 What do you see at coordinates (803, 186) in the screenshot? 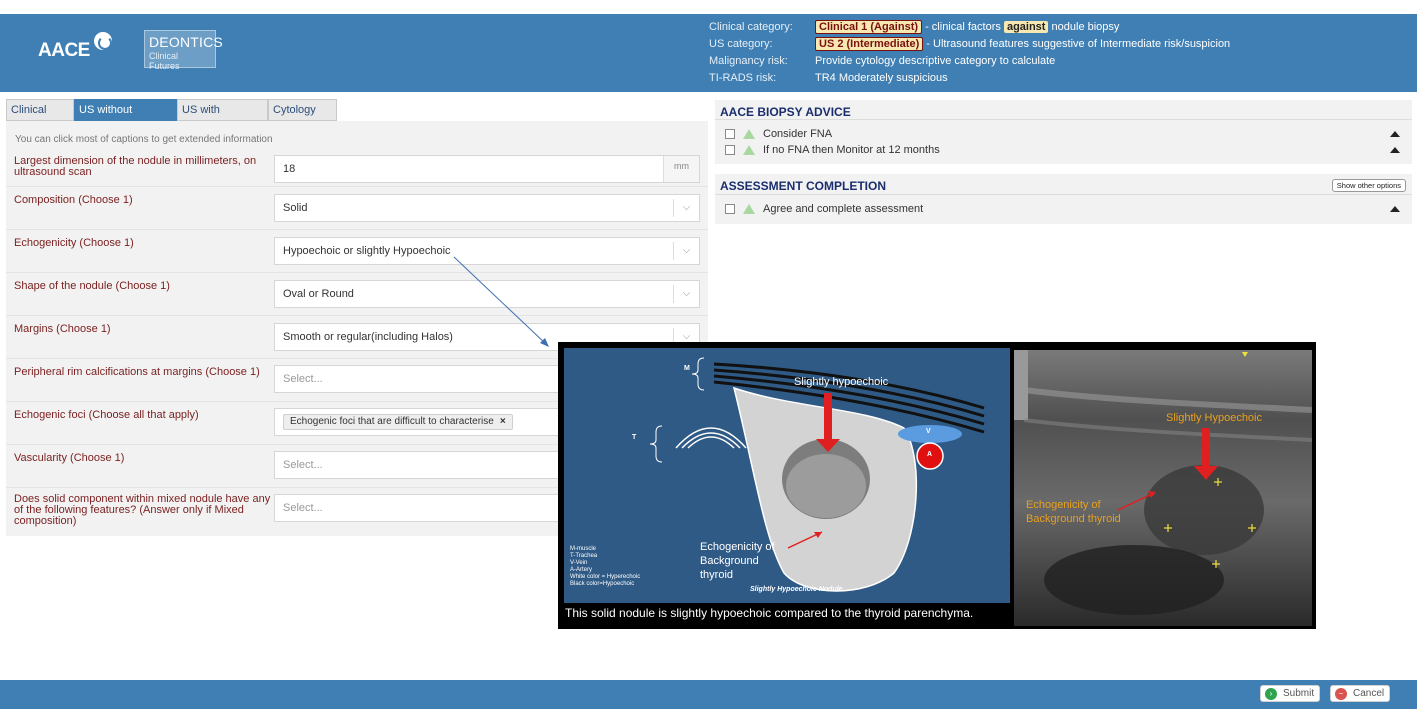
I see `assessment-completion-title: ASSESSMENT COMPLETION` at bounding box center [803, 186].